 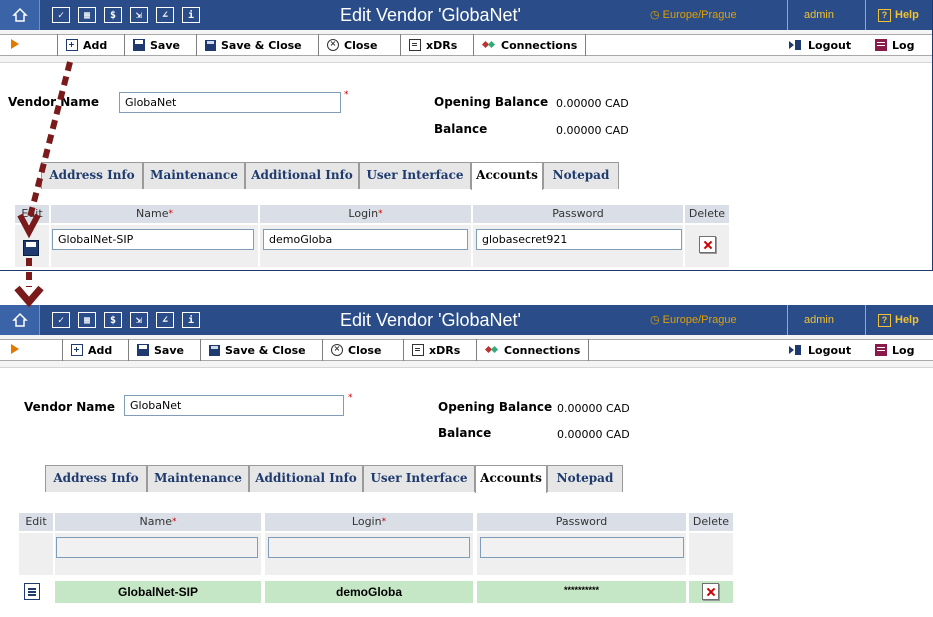 What do you see at coordinates (711, 554) in the screenshot?
I see `delete-cell` at bounding box center [711, 554].